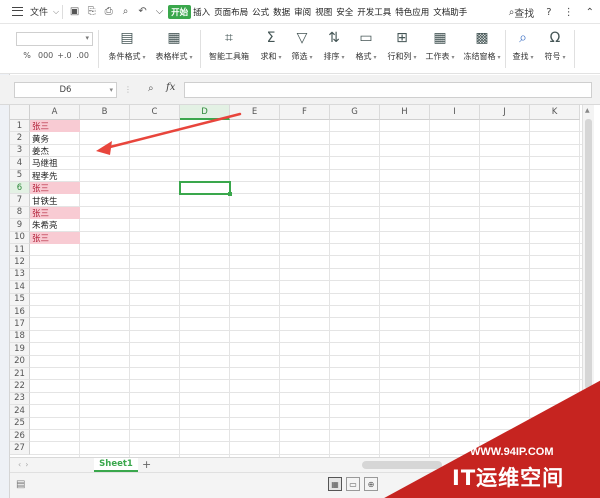  Describe the element at coordinates (17, 11) in the screenshot. I see `menu-icon` at that location.